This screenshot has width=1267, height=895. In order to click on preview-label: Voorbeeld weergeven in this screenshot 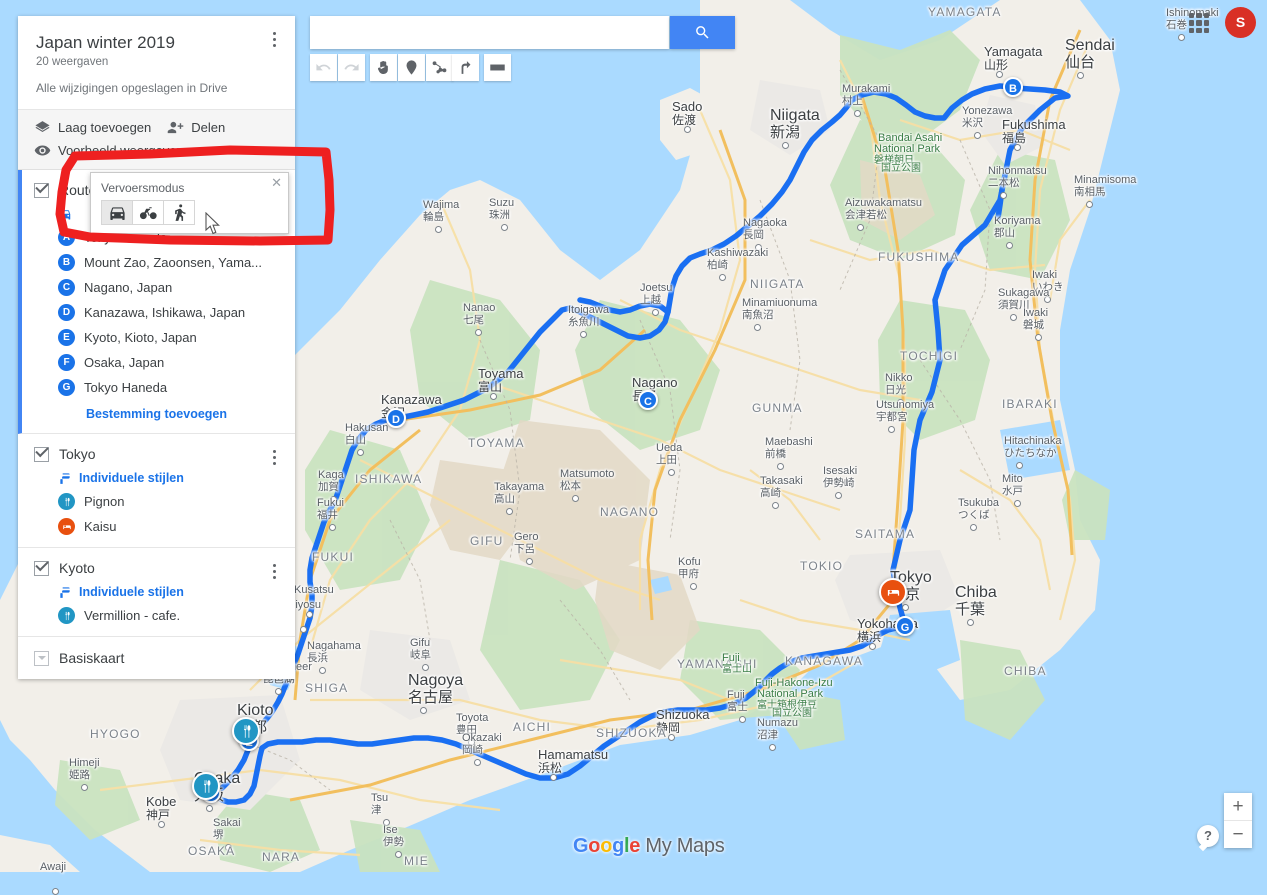, I will do `click(121, 151)`.